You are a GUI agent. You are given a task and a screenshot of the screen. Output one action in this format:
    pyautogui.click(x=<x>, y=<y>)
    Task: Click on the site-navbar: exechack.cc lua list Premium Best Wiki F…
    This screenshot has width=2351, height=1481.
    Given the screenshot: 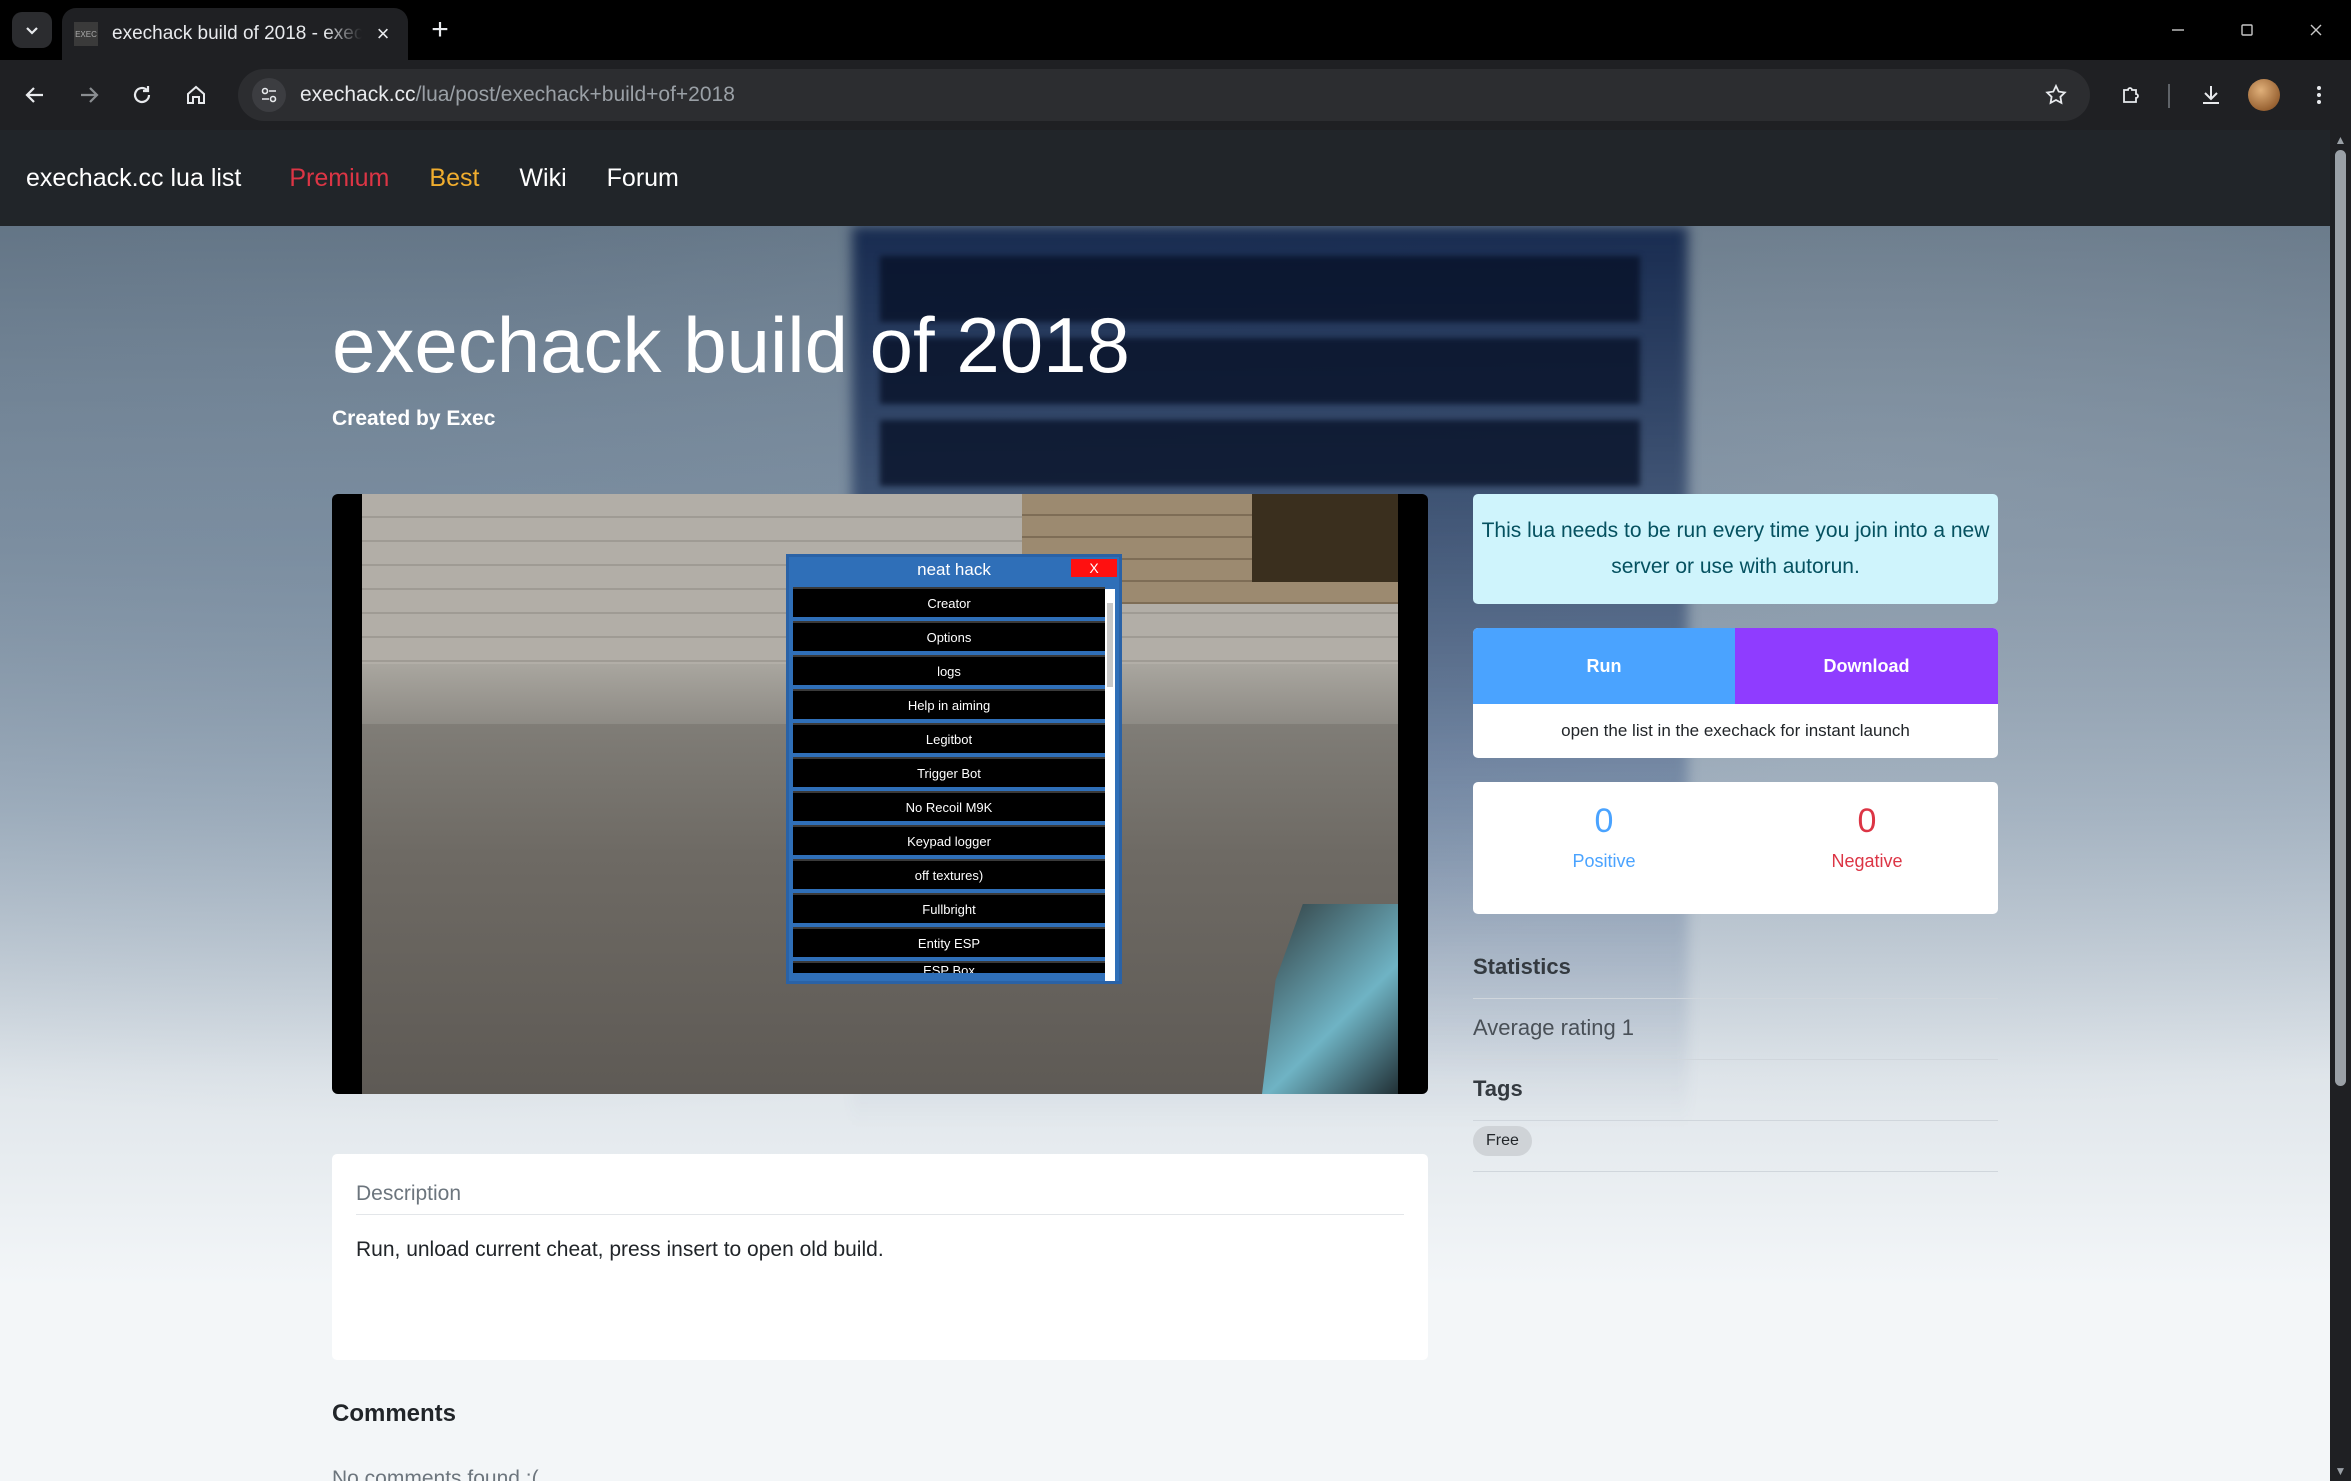 What is the action you would take?
    pyautogui.click(x=1165, y=178)
    